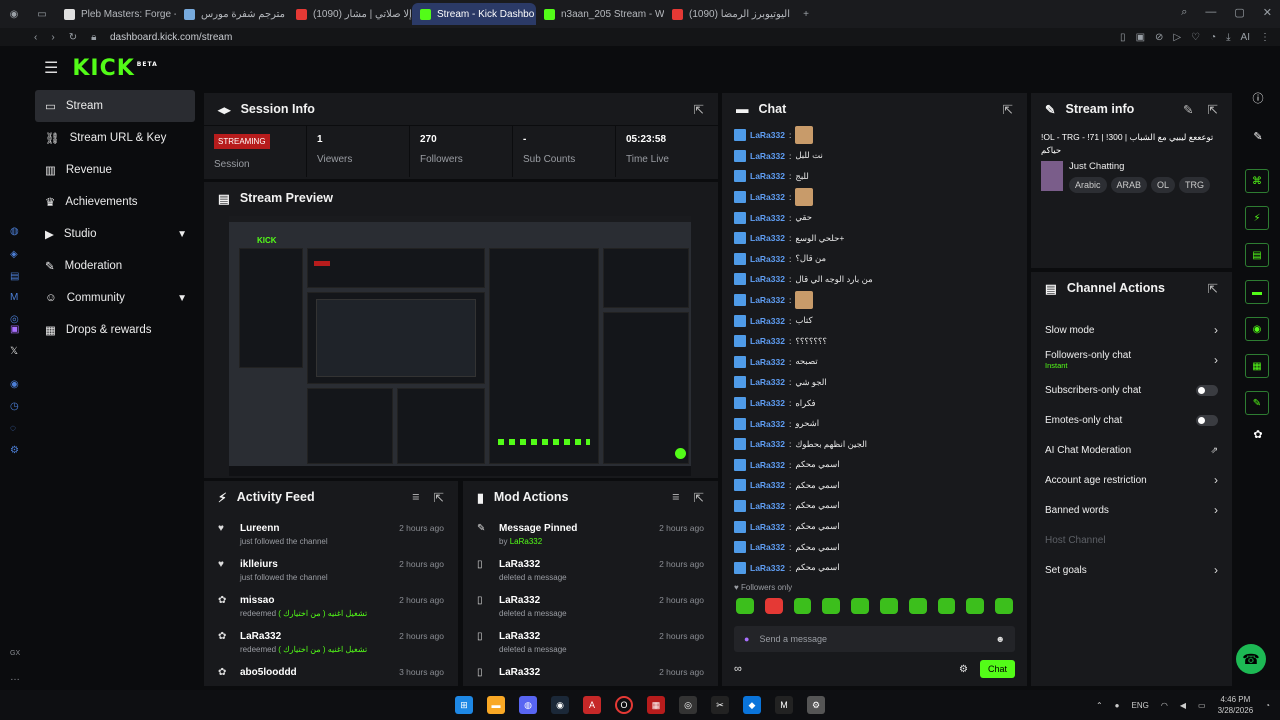 Image resolution: width=1280 pixels, height=720 pixels. What do you see at coordinates (14, 254) in the screenshot?
I see `sidebar-app-icon: ◈` at bounding box center [14, 254].